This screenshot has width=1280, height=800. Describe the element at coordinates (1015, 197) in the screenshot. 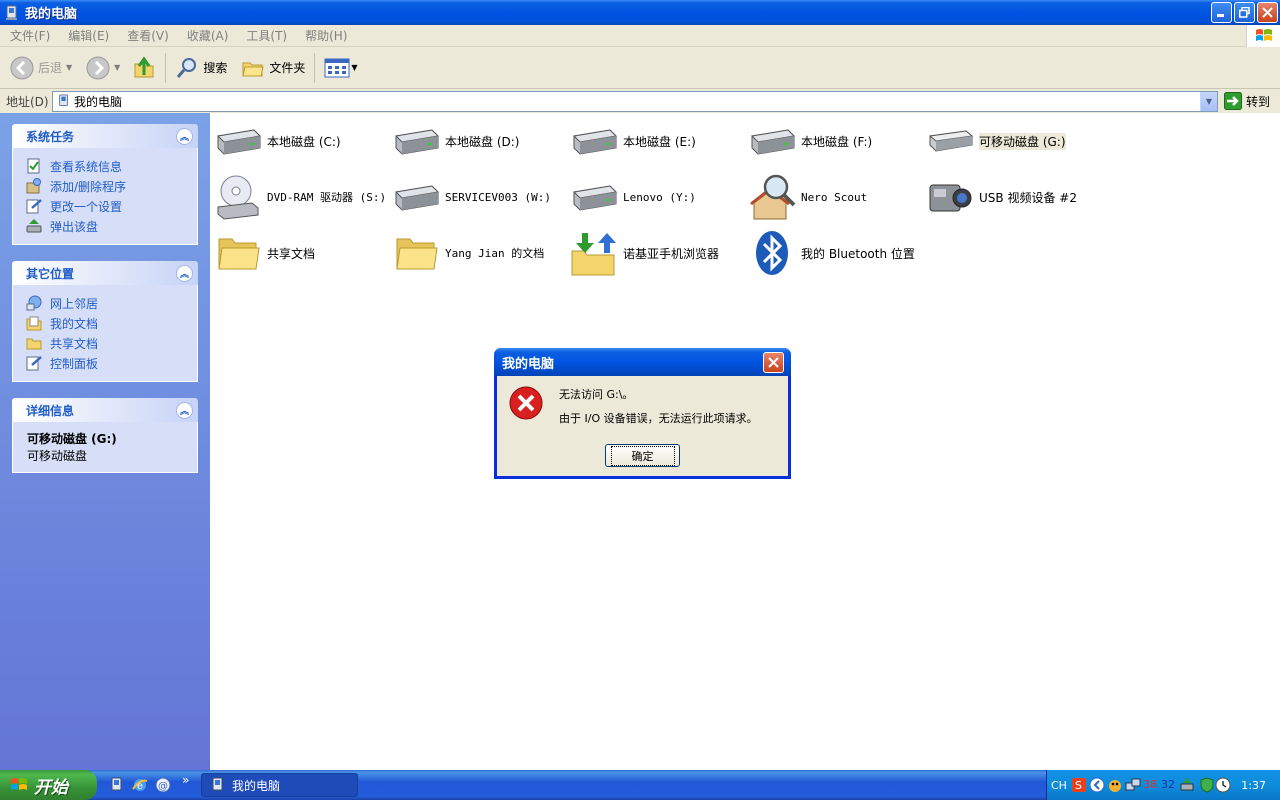

I see `usb-video-device: USB 视频设备 #2` at that location.